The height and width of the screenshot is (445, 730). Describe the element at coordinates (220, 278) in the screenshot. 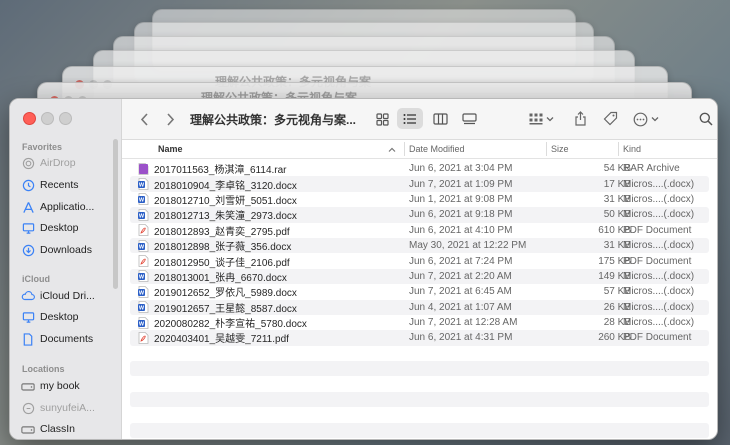

I see `file-name: 2018013001_张冉_6670.docx` at that location.